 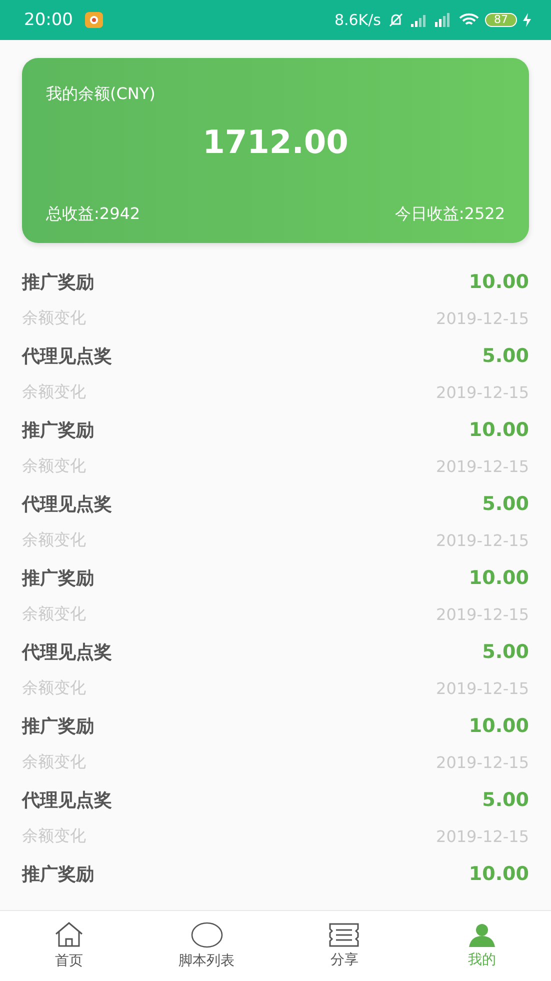 What do you see at coordinates (93, 214) in the screenshot?
I see `total-earnings: 总收益:2942` at bounding box center [93, 214].